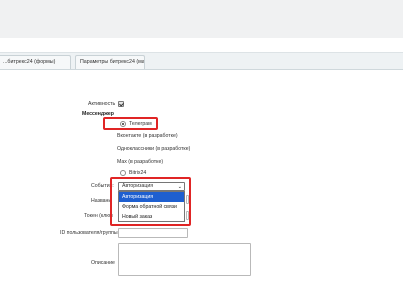 This screenshot has width=403, height=294. What do you see at coordinates (123, 173) in the screenshot?
I see `radio-bitrix24` at bounding box center [123, 173].